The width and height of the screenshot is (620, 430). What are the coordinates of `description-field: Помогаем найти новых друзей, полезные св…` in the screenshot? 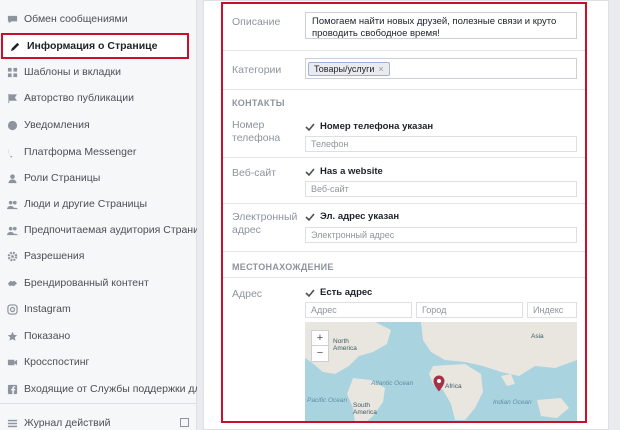 It's located at (441, 25).